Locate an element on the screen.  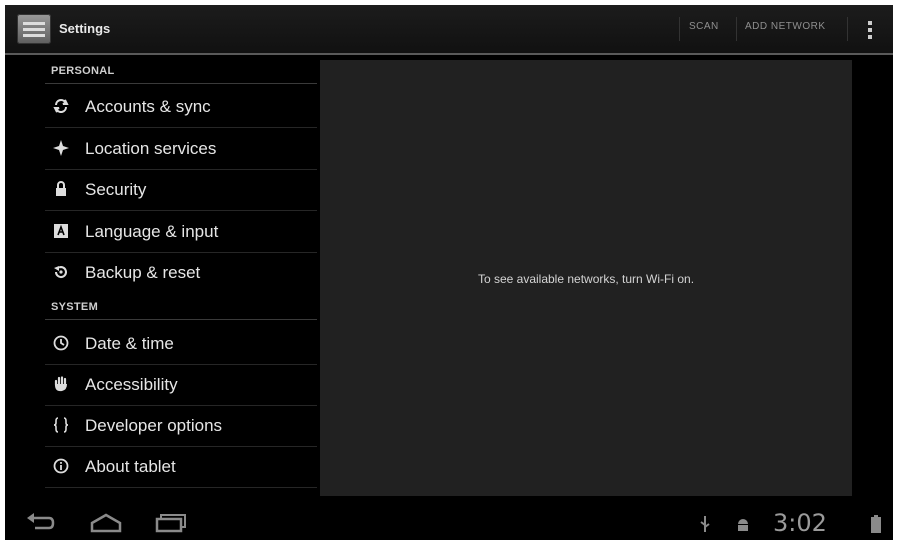
backup-icon is located at coordinates (60, 272).